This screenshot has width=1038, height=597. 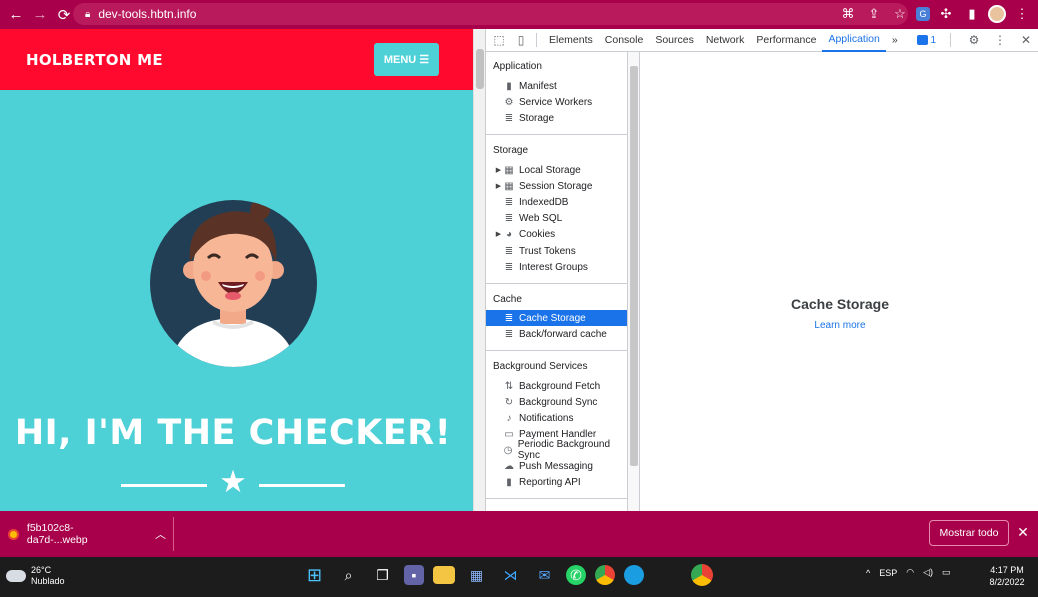 What do you see at coordinates (160, 534) in the screenshot?
I see `chevron-up-icon: ︿` at bounding box center [160, 534].